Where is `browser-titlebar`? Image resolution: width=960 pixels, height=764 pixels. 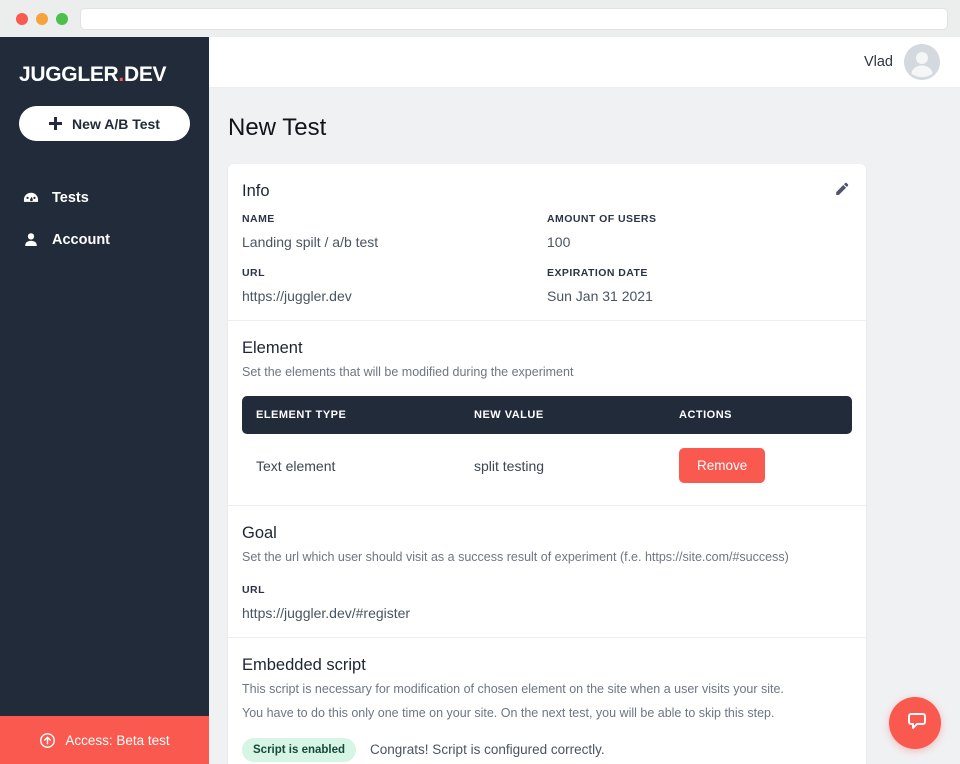 browser-titlebar is located at coordinates (480, 18).